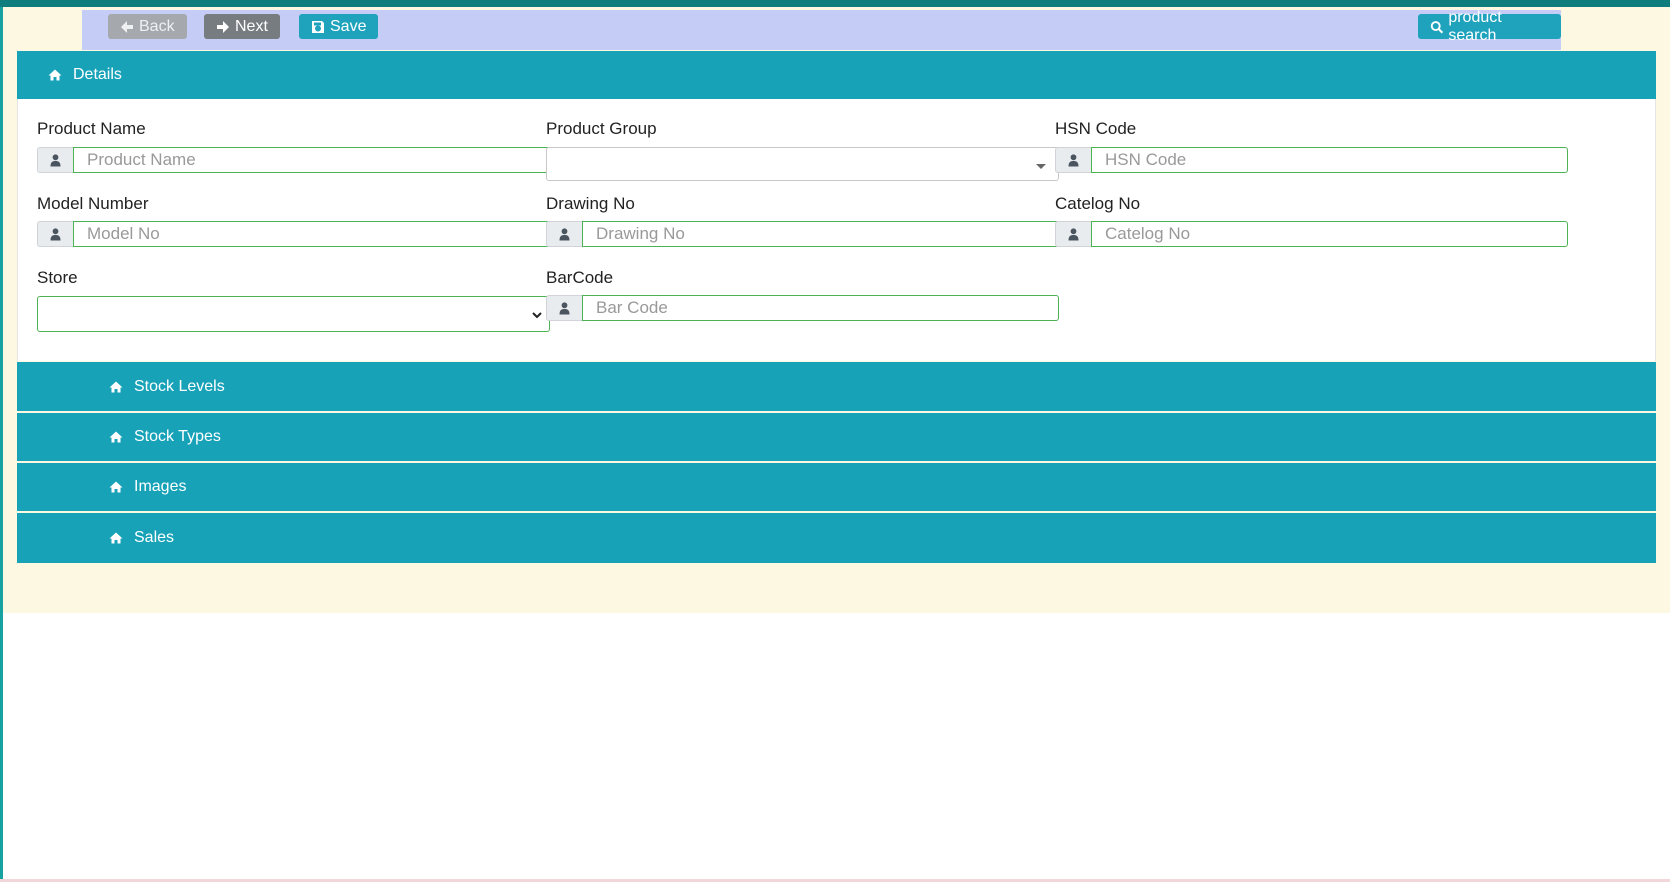 The height and width of the screenshot is (882, 1670). I want to click on save-button: Save, so click(339, 26).